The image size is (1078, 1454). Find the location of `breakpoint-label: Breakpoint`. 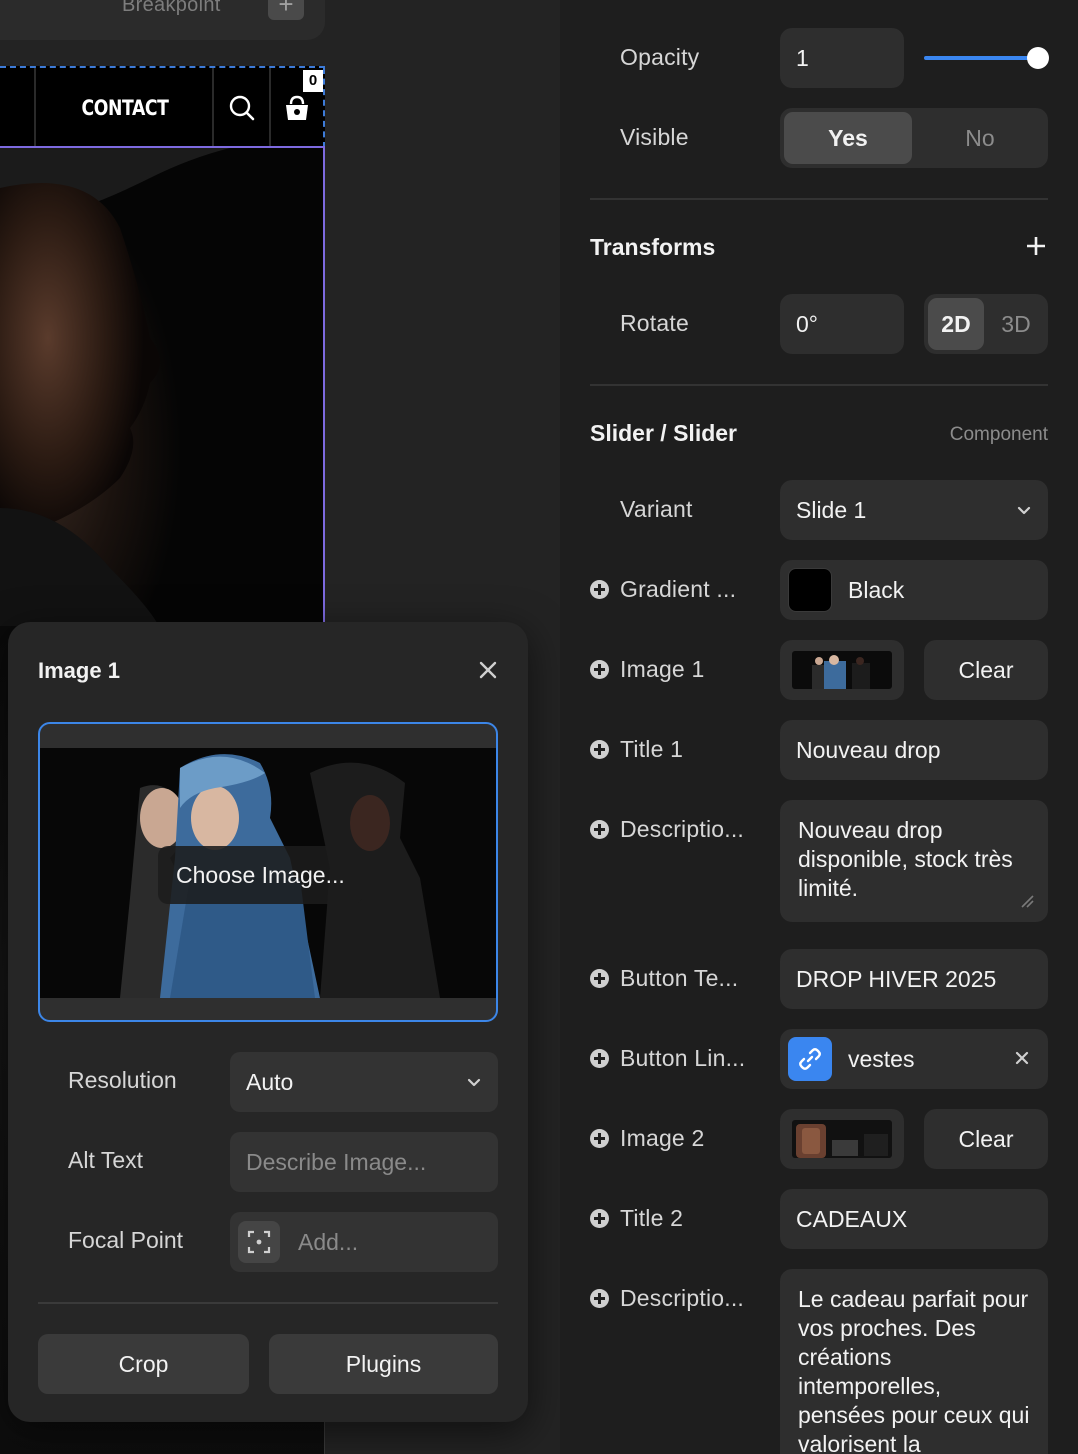

breakpoint-label: Breakpoint is located at coordinates (171, 8).